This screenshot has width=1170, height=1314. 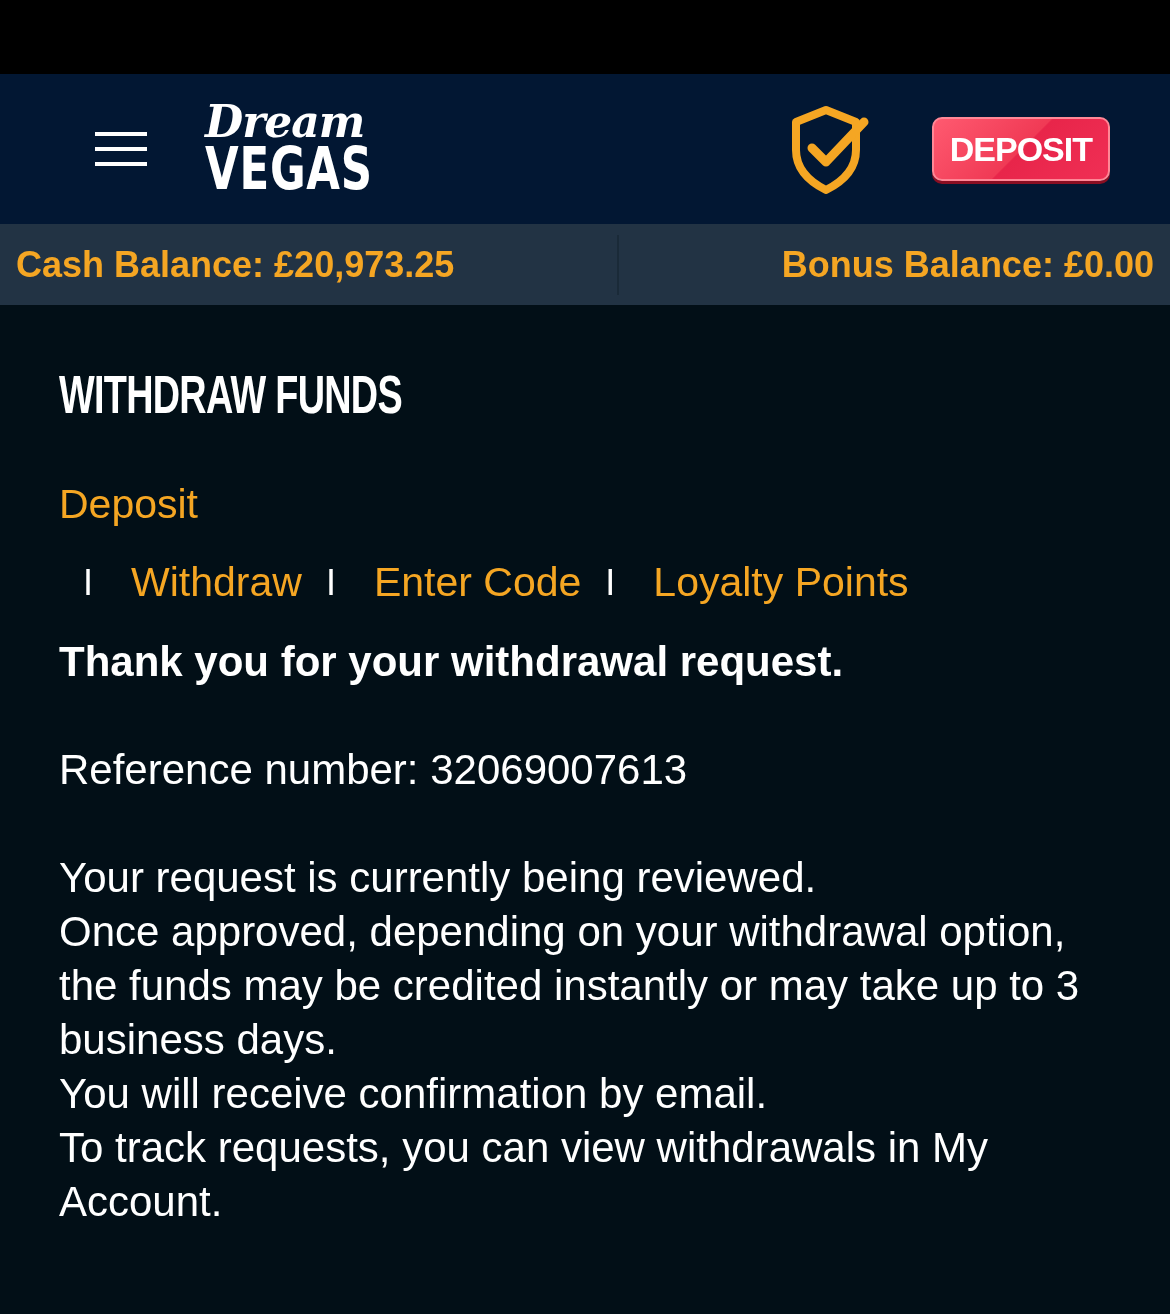 What do you see at coordinates (524, 1174) in the screenshot?
I see `message-text: To track requests, you can view withdrawals in My Account.` at bounding box center [524, 1174].